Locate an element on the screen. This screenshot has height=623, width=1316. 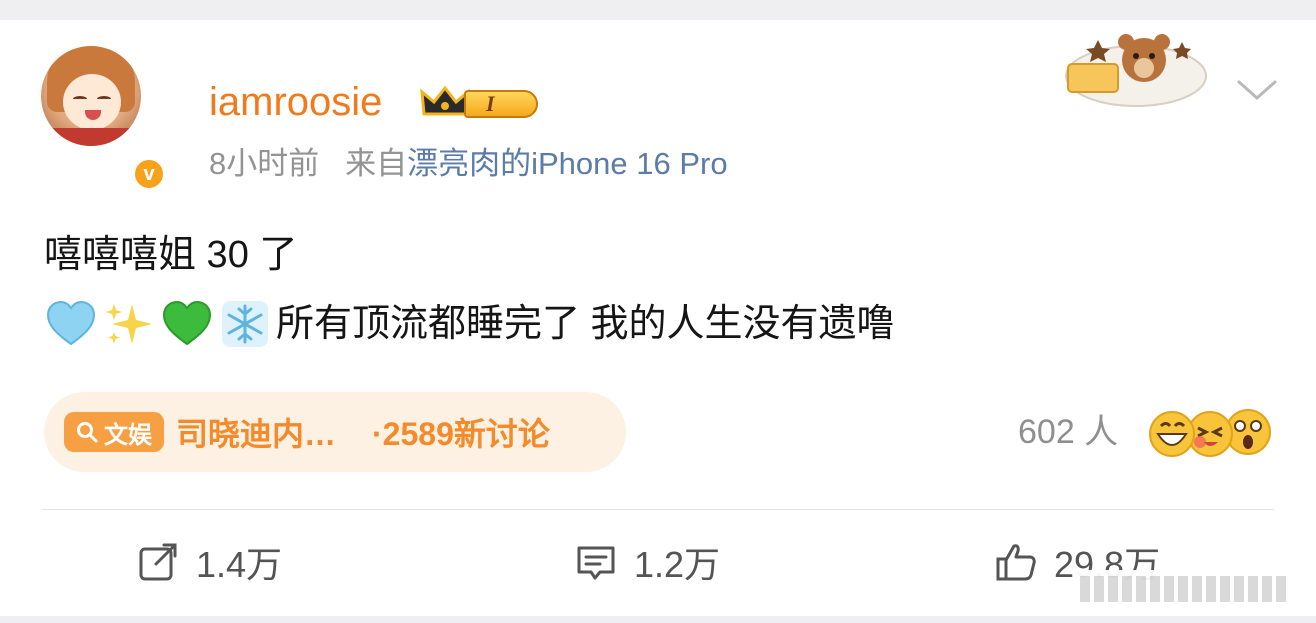
card-decoration-sticker is located at coordinates (1136, 70).